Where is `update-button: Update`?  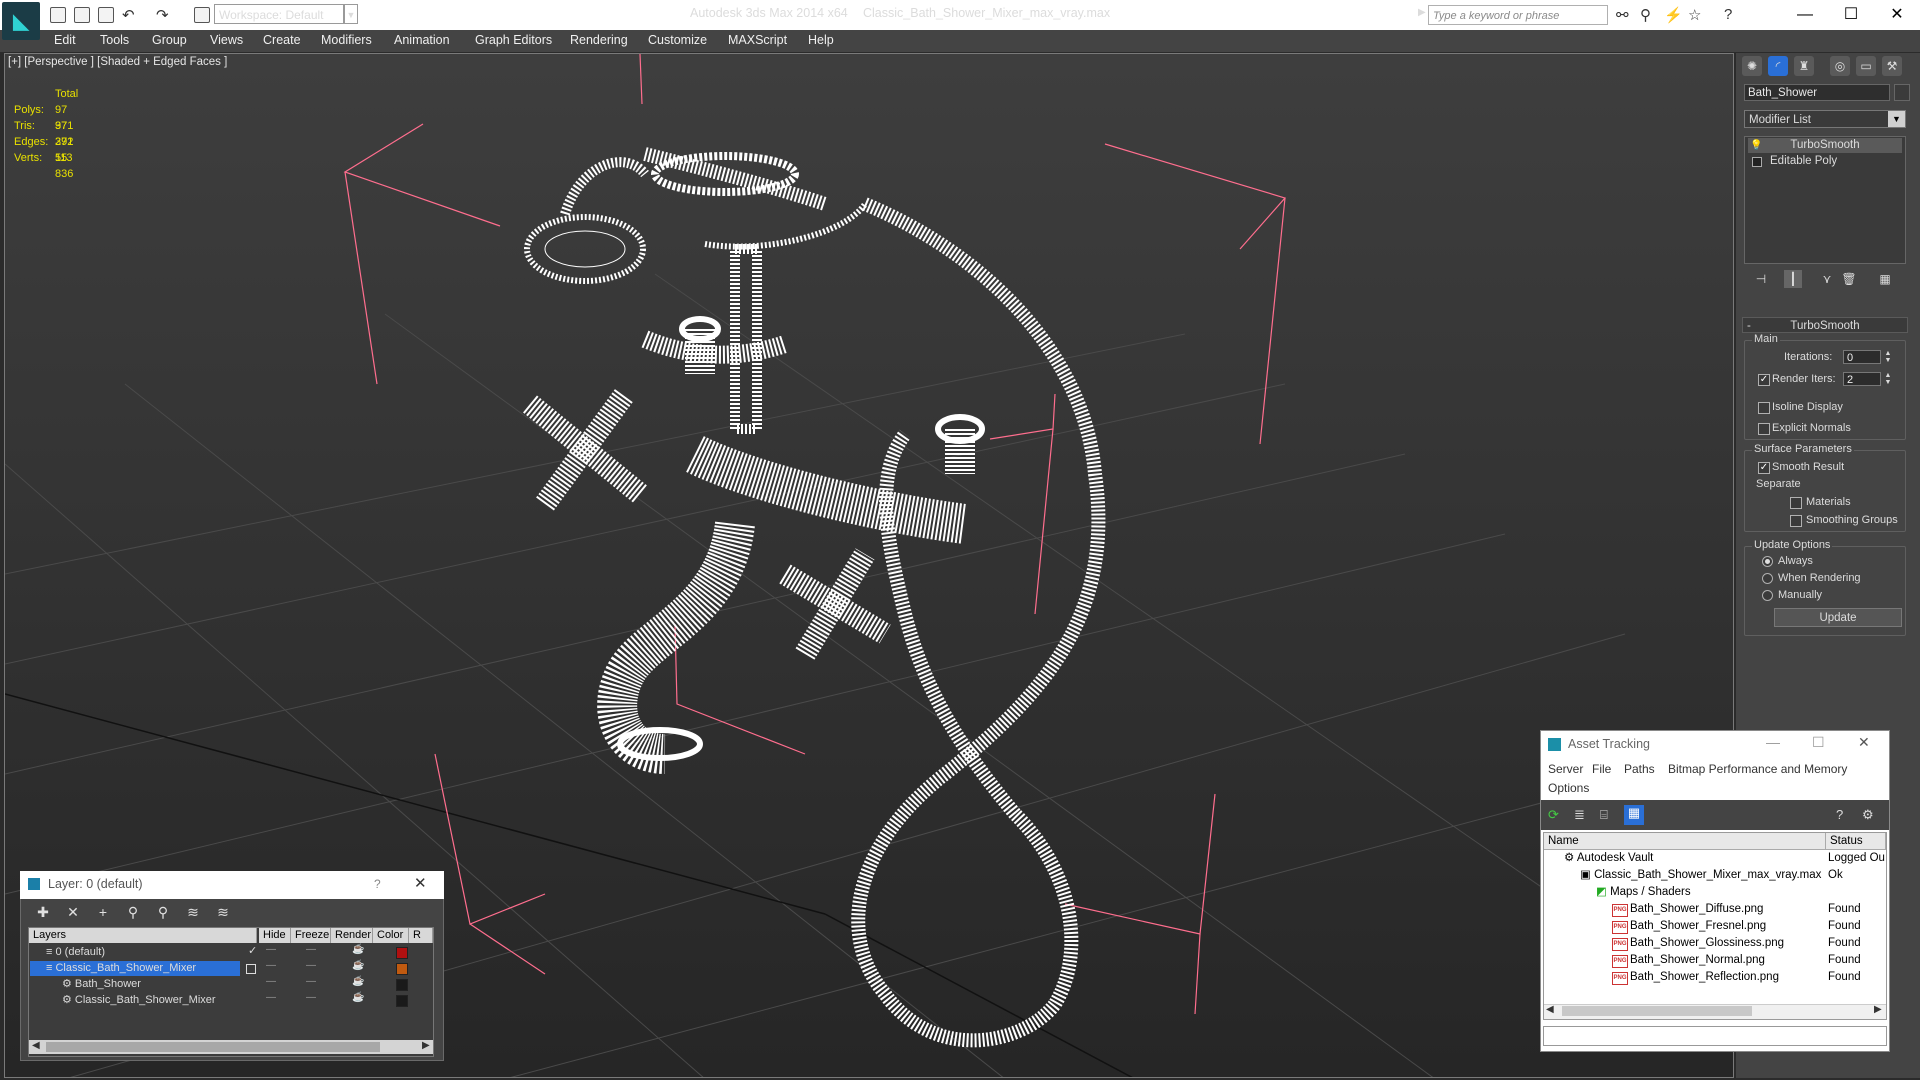
update-button: Update is located at coordinates (1838, 617).